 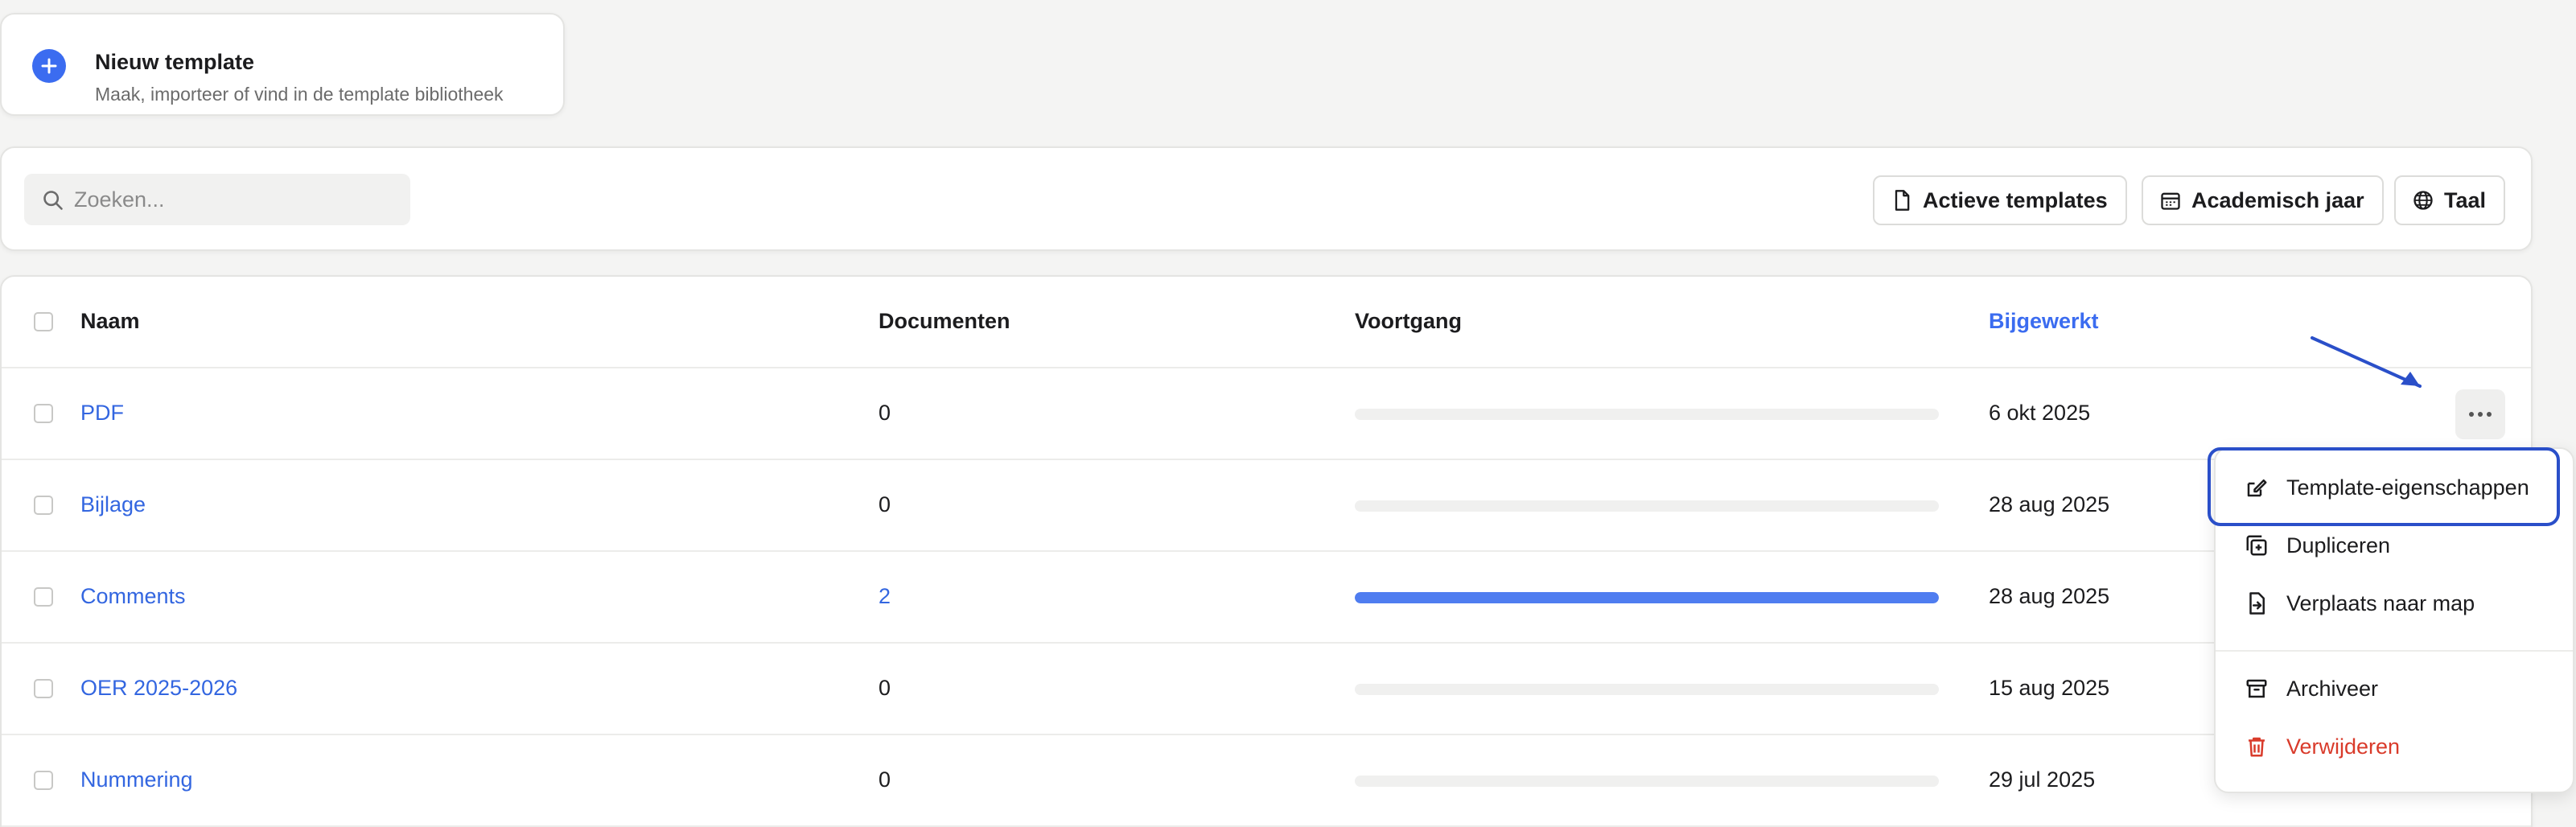 I want to click on template-name-link: PDF, so click(x=102, y=413).